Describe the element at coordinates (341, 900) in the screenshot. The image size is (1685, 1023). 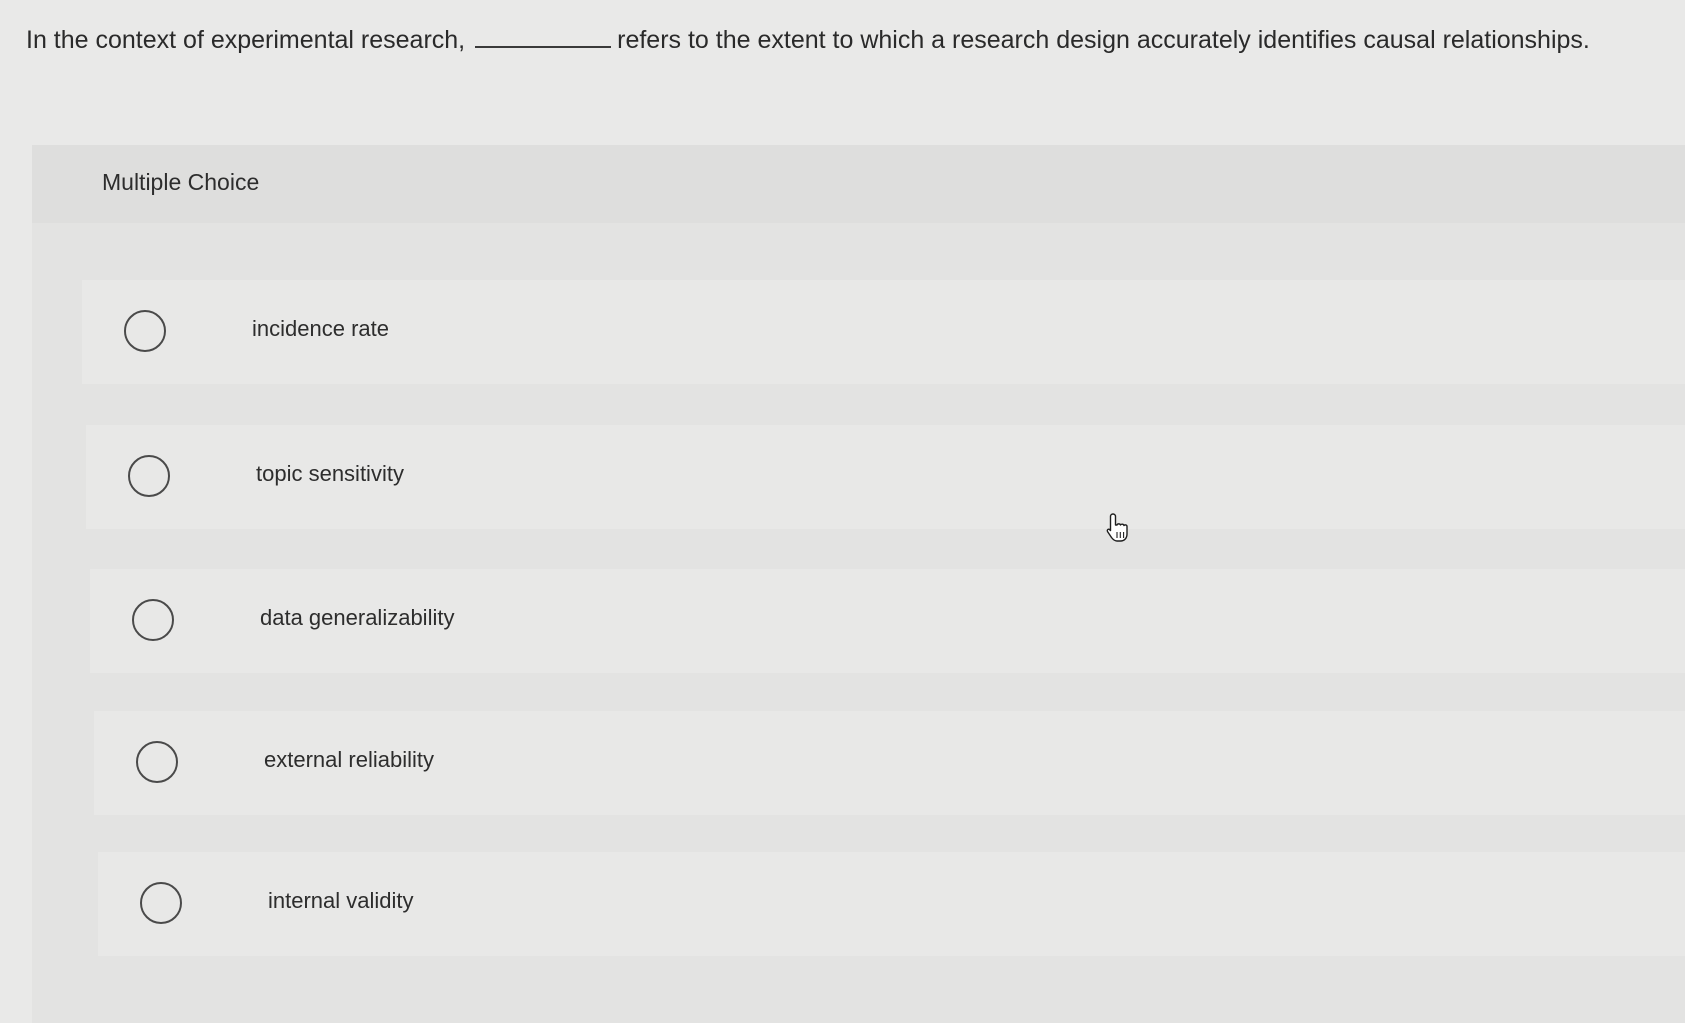
I see `option-label: internal validity` at that location.